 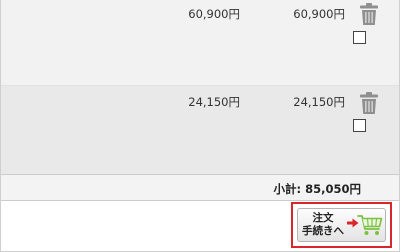 I want to click on checkout-button: 注文 手続きへ, so click(x=341, y=225).